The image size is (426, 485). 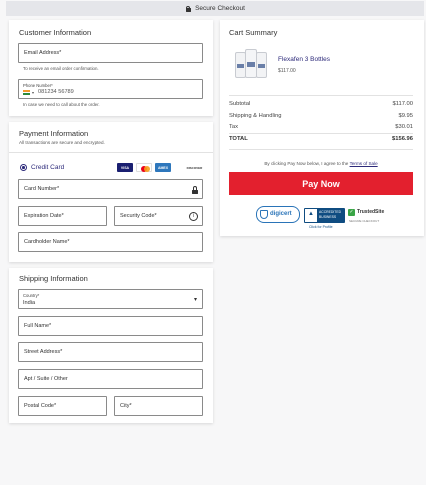 What do you see at coordinates (62, 406) in the screenshot?
I see `postal-code-field: Postal Code*` at bounding box center [62, 406].